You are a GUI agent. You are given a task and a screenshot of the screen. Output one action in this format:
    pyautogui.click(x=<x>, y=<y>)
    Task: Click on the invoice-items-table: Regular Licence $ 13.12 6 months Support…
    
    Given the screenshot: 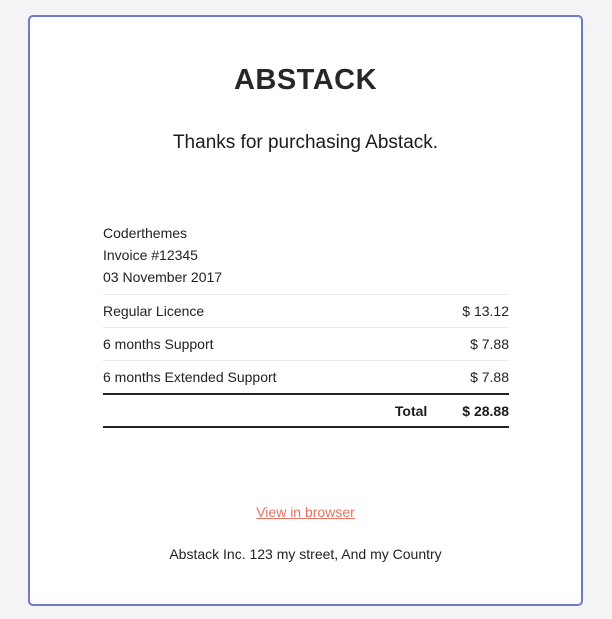 What is the action you would take?
    pyautogui.click(x=306, y=343)
    